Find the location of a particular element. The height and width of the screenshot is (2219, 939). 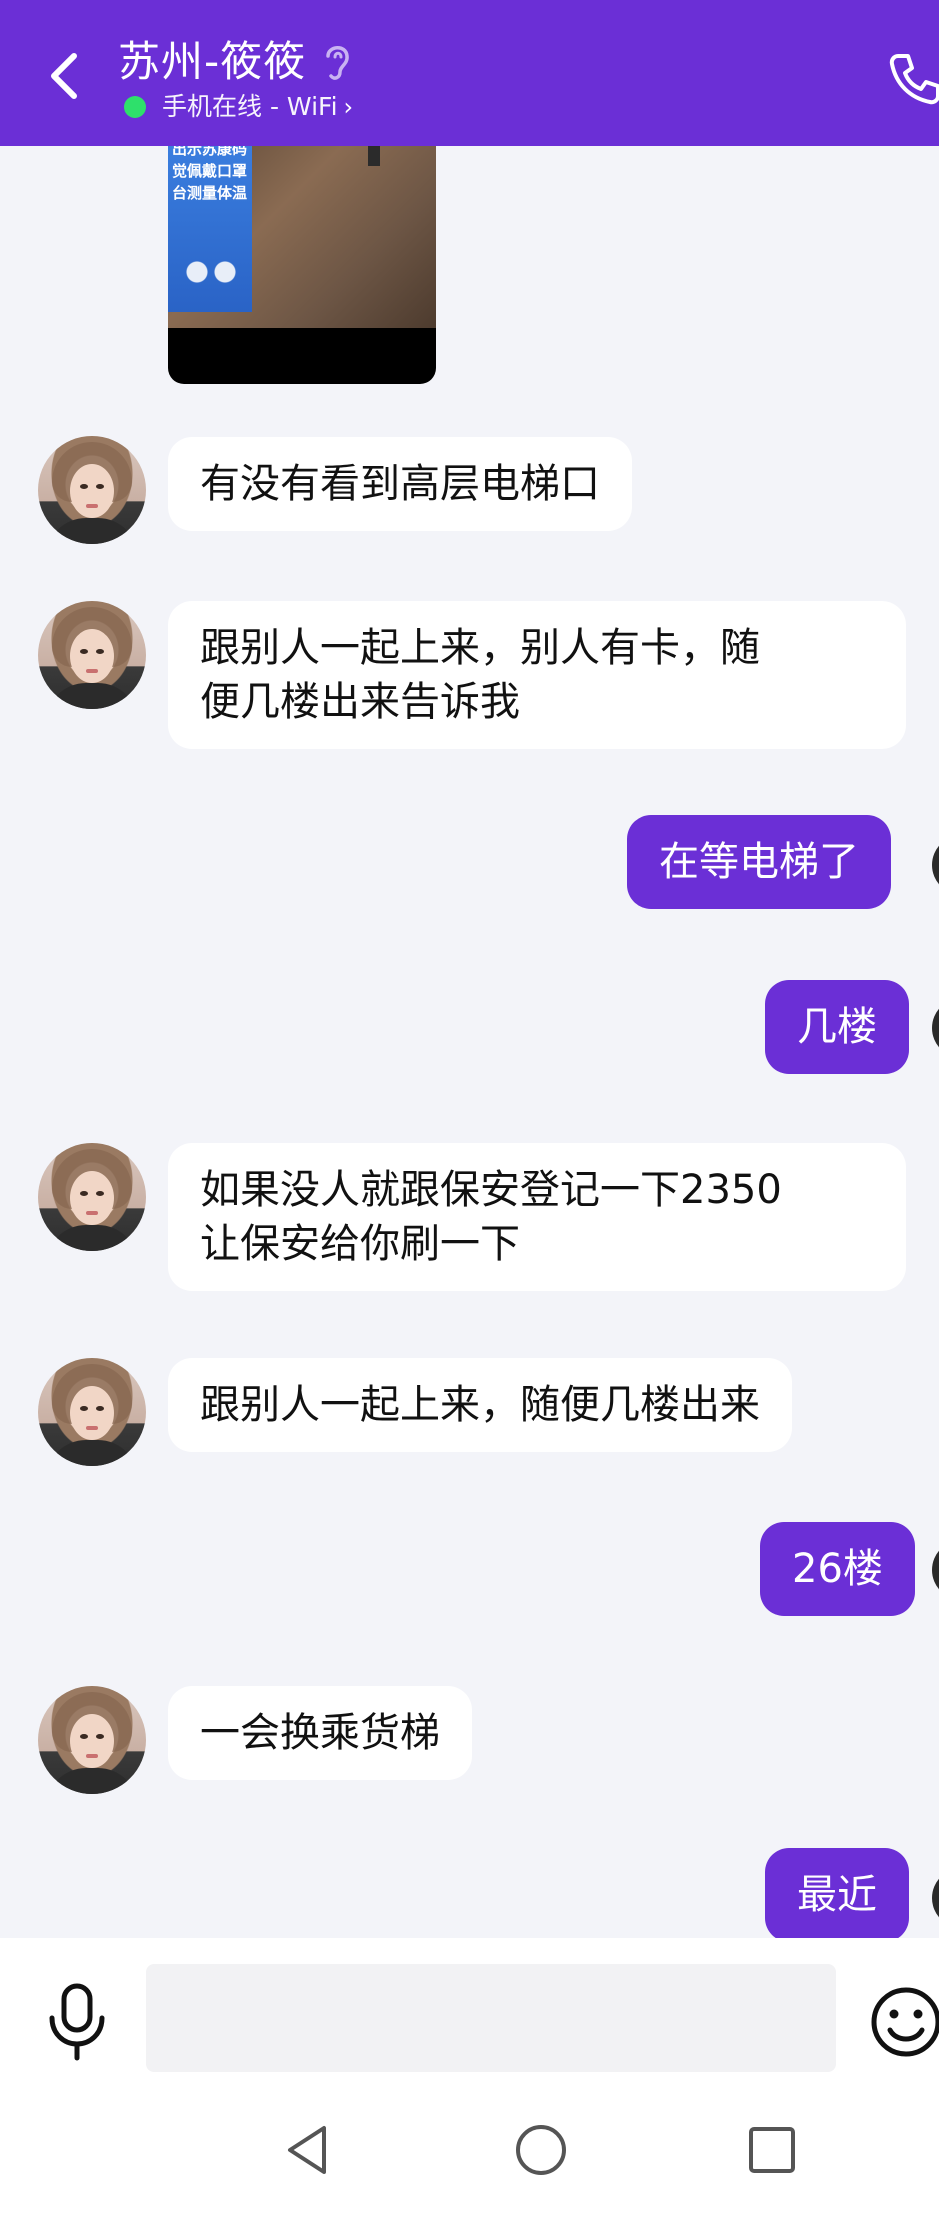

message-line: 便几楼出来告诉我 is located at coordinates (360, 702).